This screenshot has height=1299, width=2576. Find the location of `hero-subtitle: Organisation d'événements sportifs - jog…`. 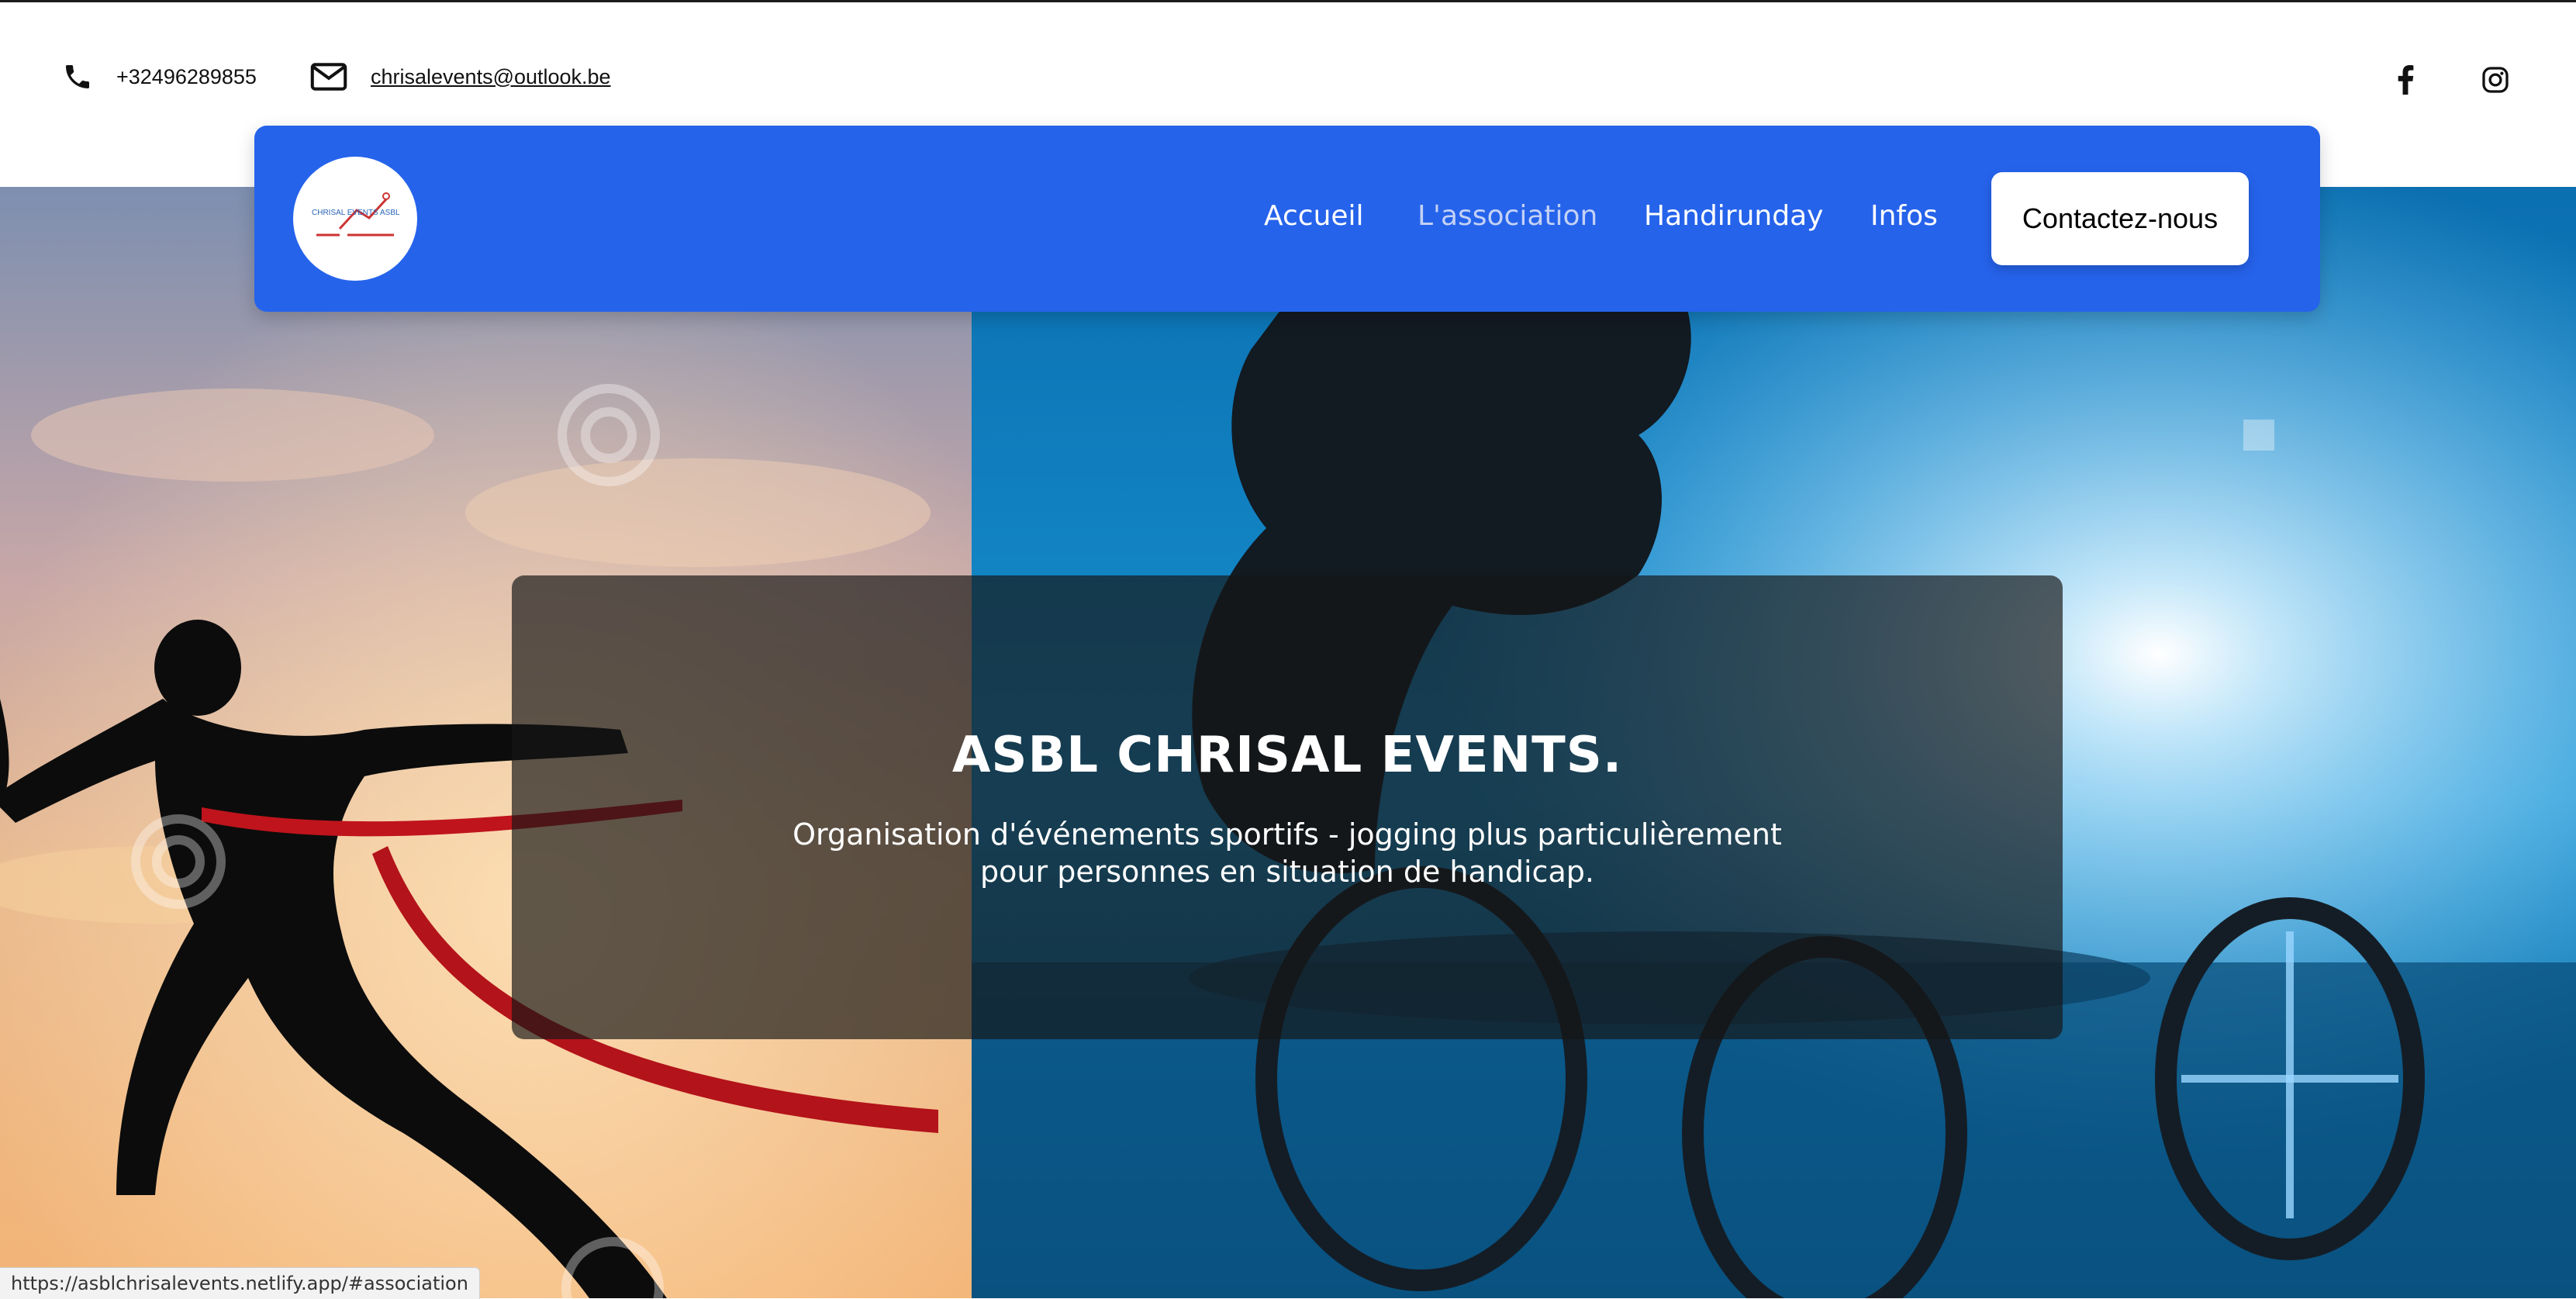

hero-subtitle: Organisation d'événements sportifs - jog… is located at coordinates (1287, 853).